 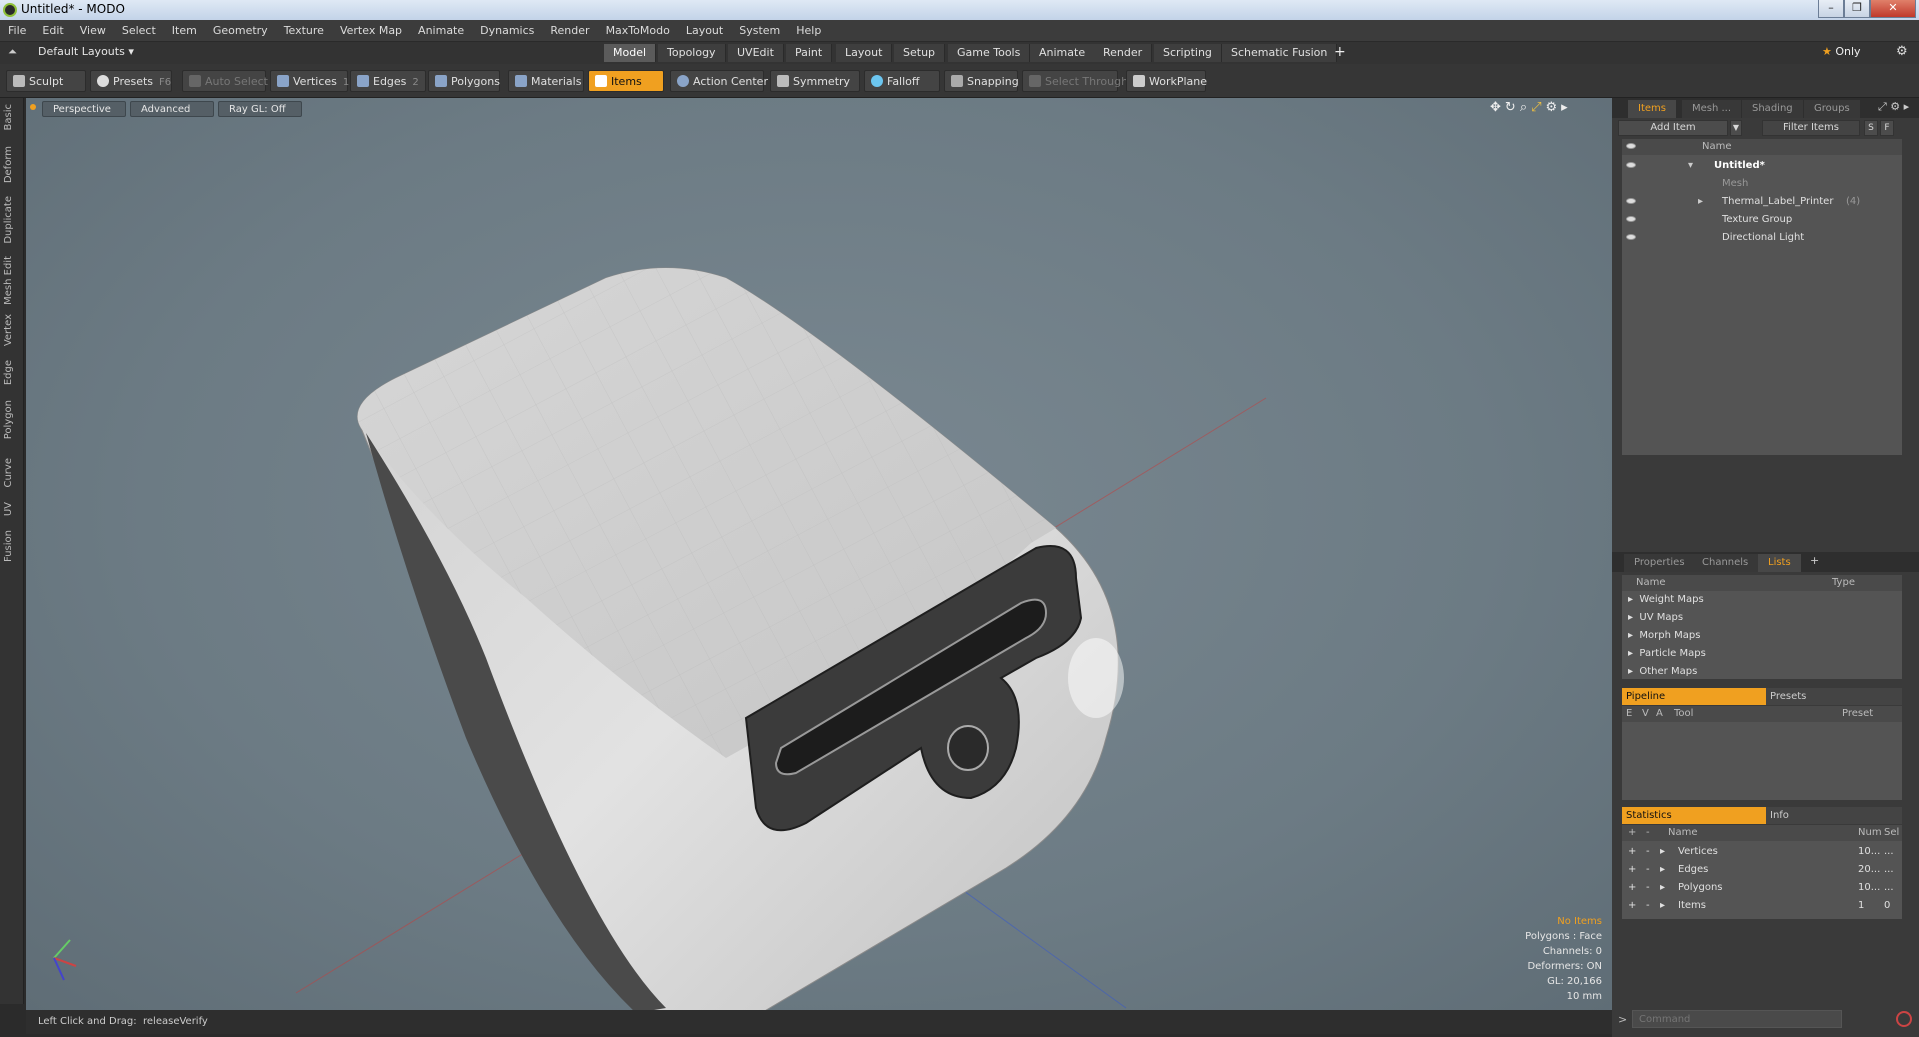 I want to click on tab-topology: Topology, so click(x=692, y=53).